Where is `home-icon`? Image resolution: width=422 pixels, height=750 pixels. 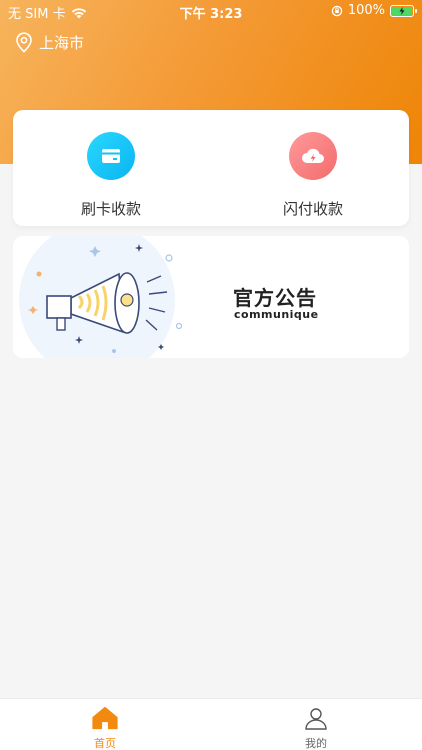 home-icon is located at coordinates (105, 718).